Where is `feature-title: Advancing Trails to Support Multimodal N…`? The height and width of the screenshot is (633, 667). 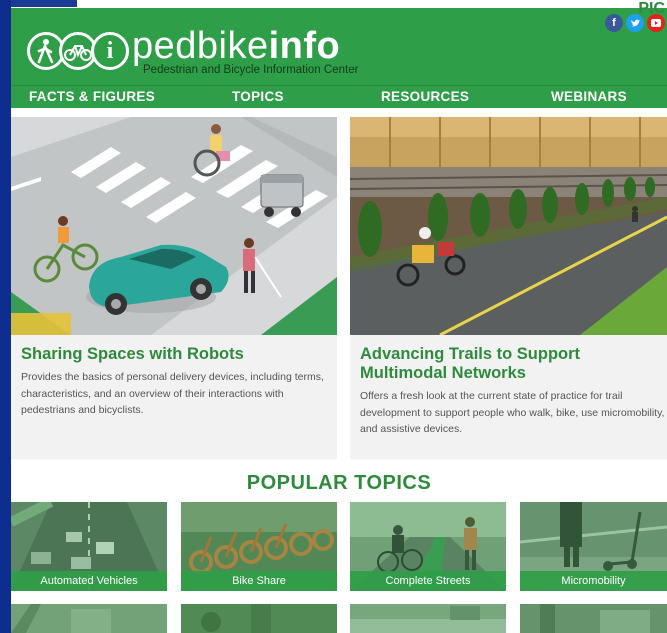 feature-title: Advancing Trails to Support Multimodal N… is located at coordinates (505, 364).